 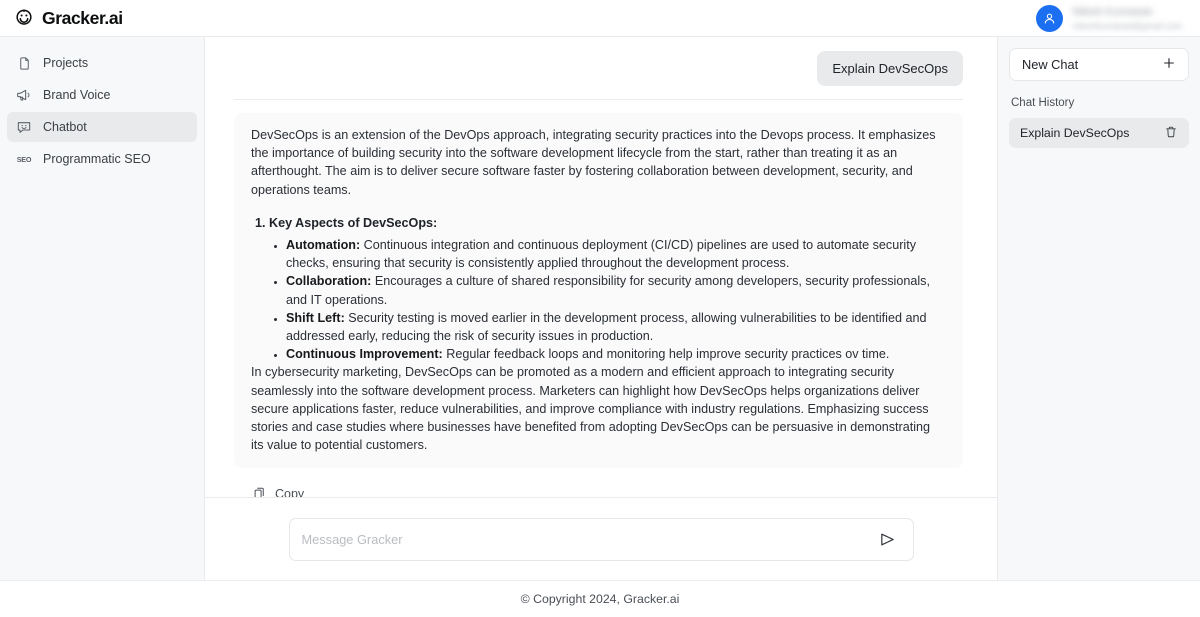 What do you see at coordinates (1043, 103) in the screenshot?
I see `chat-history-label: Chat History` at bounding box center [1043, 103].